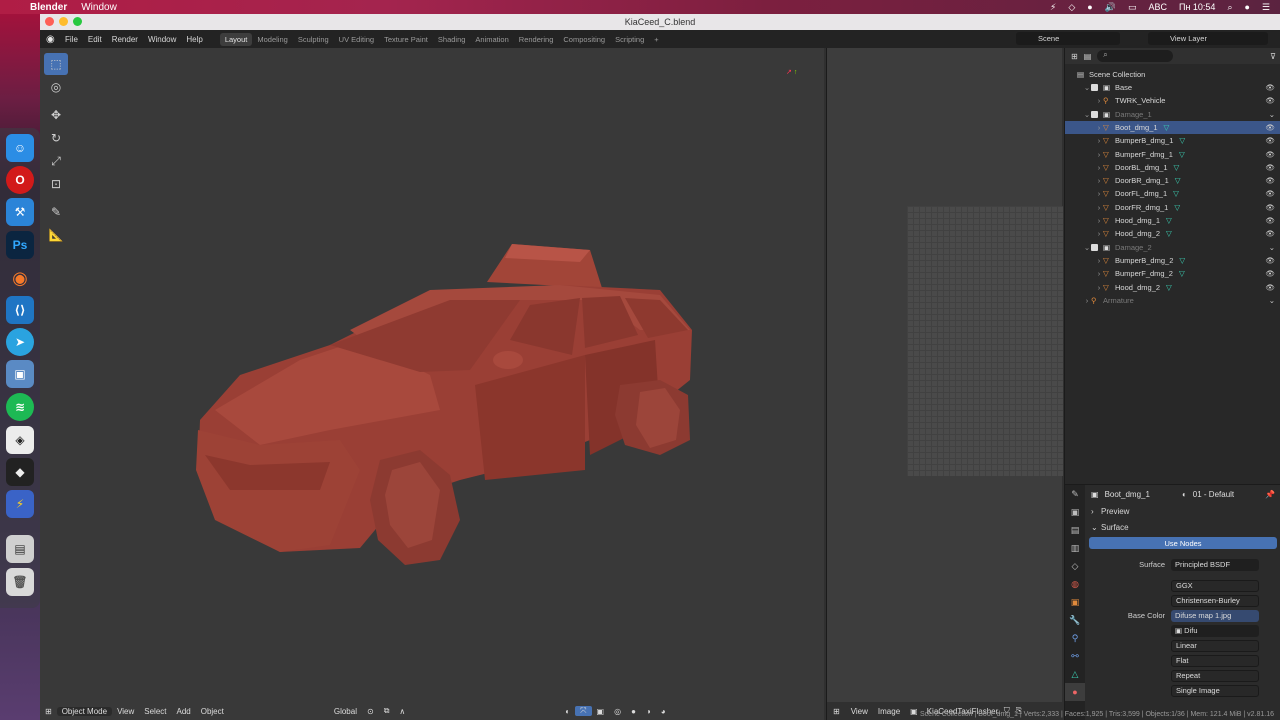 This screenshot has width=1280, height=720. Describe the element at coordinates (1229, 7) in the screenshot. I see `search-icon: ⌕` at that location.